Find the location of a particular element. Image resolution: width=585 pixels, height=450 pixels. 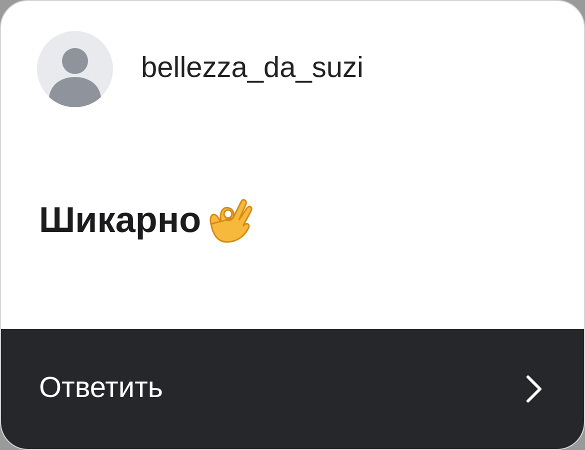

chevron-right-icon is located at coordinates (534, 389).